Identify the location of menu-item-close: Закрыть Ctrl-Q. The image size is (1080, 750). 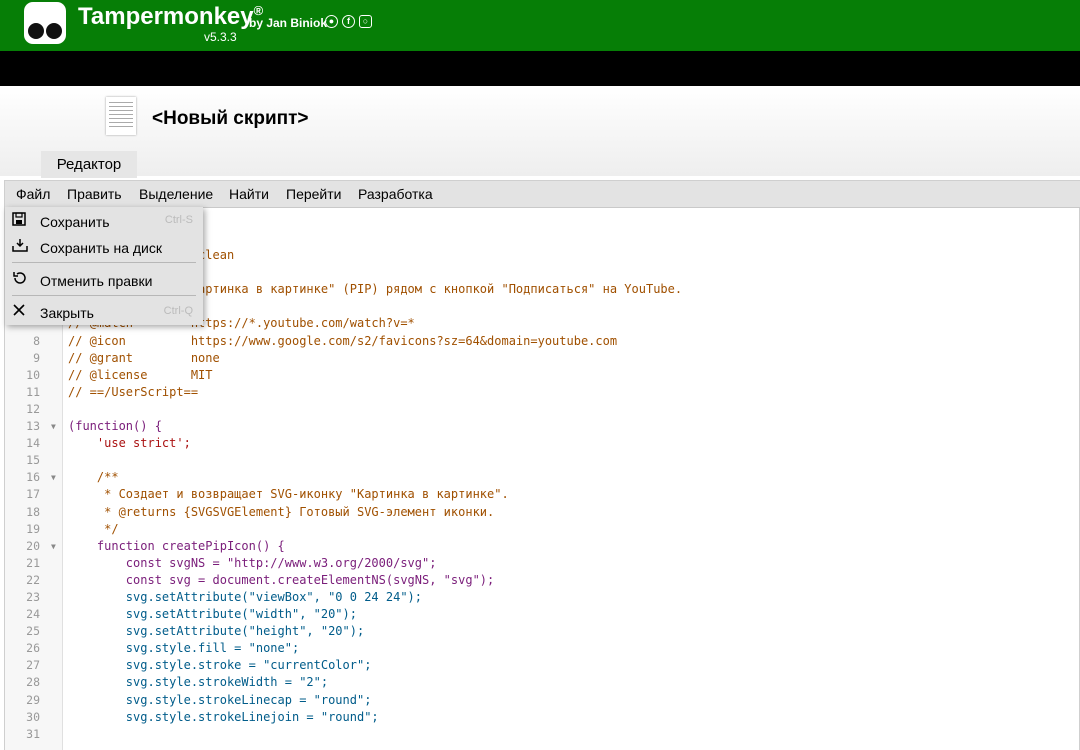
(104, 312).